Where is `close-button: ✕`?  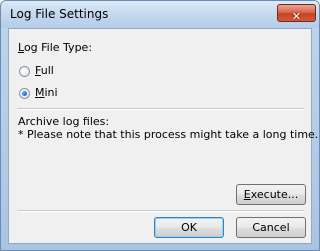
close-button: ✕ is located at coordinates (296, 13).